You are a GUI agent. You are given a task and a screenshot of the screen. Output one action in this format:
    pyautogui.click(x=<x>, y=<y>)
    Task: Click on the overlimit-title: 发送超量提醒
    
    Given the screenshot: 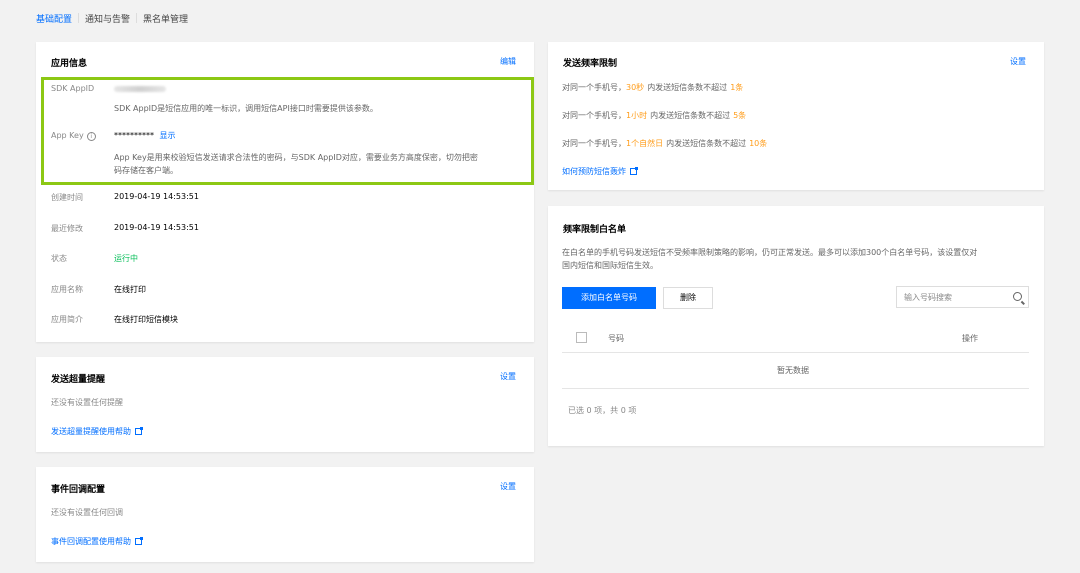 What is the action you would take?
    pyautogui.click(x=78, y=380)
    